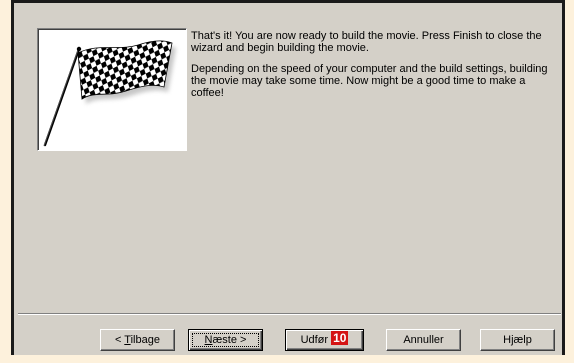 The width and height of the screenshot is (574, 363). I want to click on finish-button-label: Udfør, so click(314, 340).